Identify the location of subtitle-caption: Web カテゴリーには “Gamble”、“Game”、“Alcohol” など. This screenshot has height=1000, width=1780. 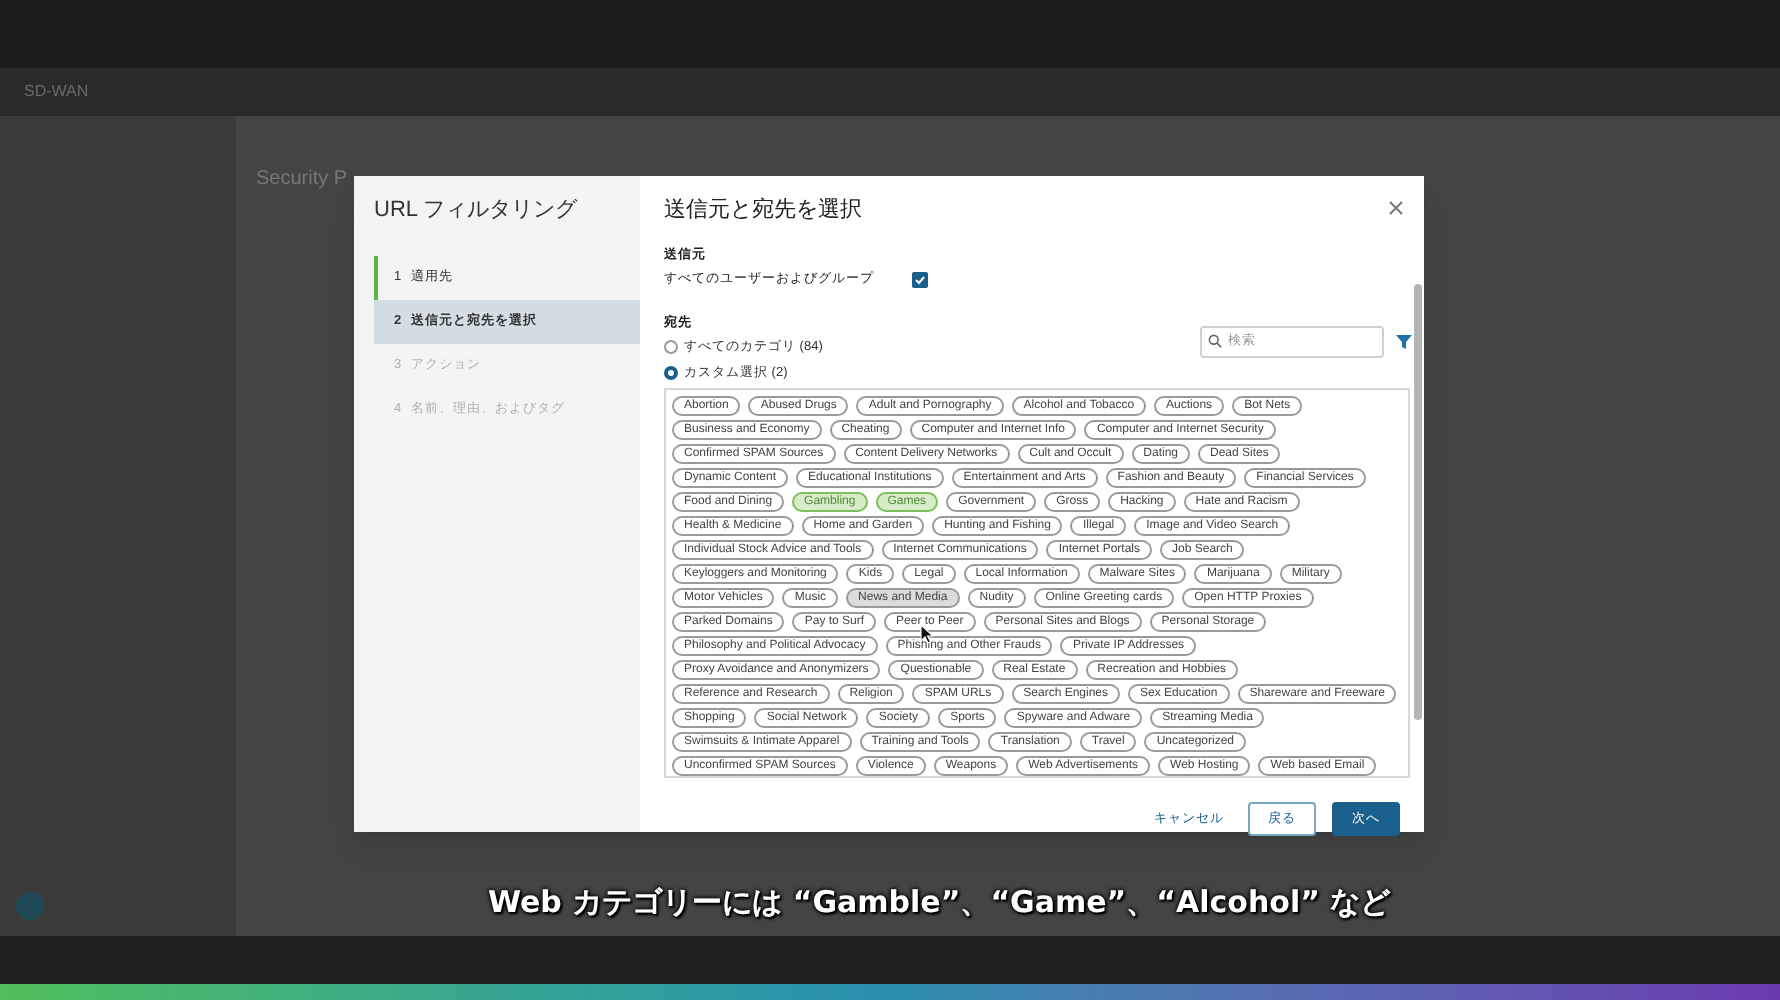
(939, 903).